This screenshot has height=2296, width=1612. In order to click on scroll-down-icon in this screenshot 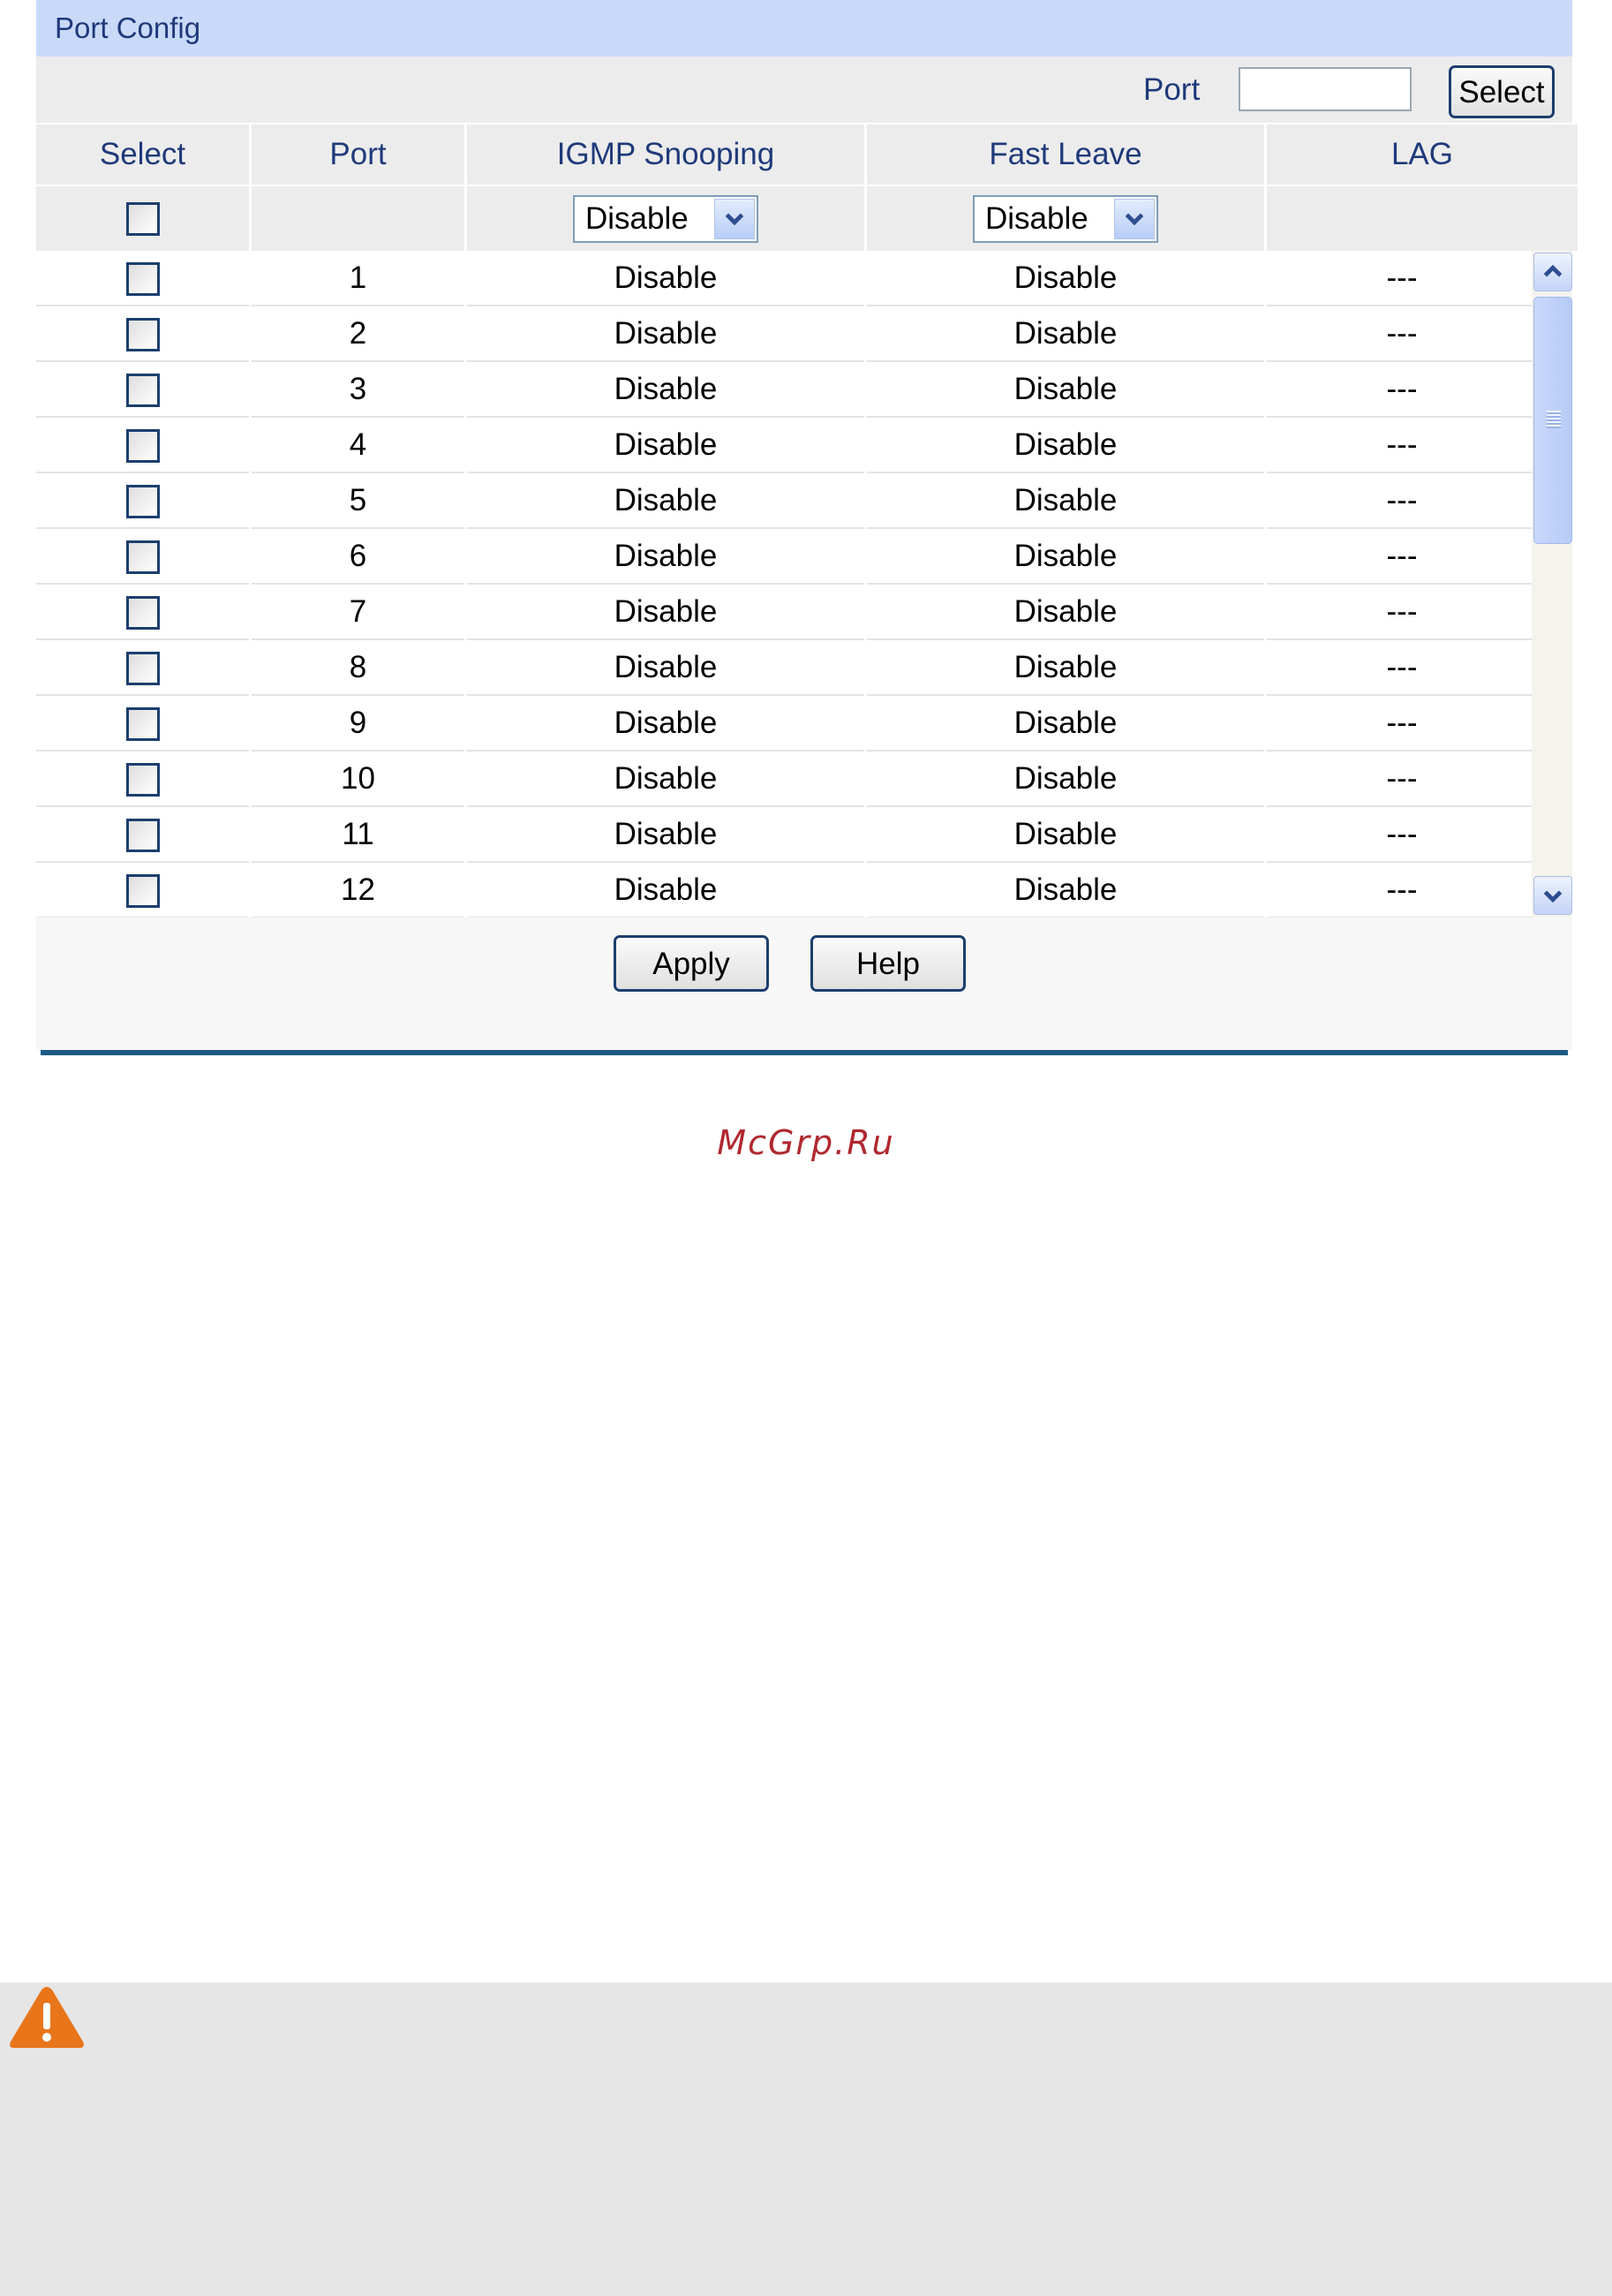, I will do `click(1553, 895)`.